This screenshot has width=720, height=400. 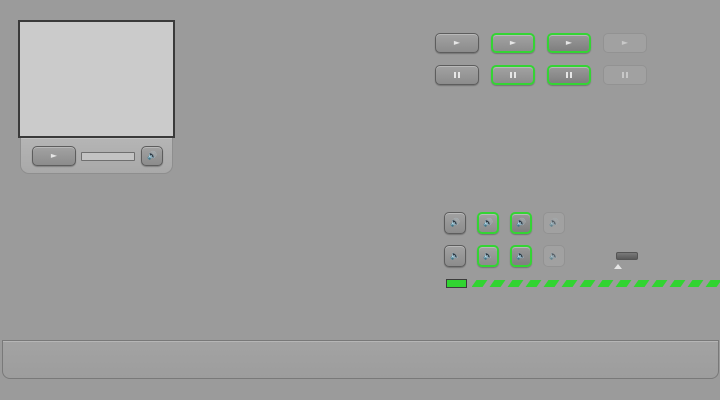 I want to click on volume-button-hover: 🔊, so click(x=488, y=223).